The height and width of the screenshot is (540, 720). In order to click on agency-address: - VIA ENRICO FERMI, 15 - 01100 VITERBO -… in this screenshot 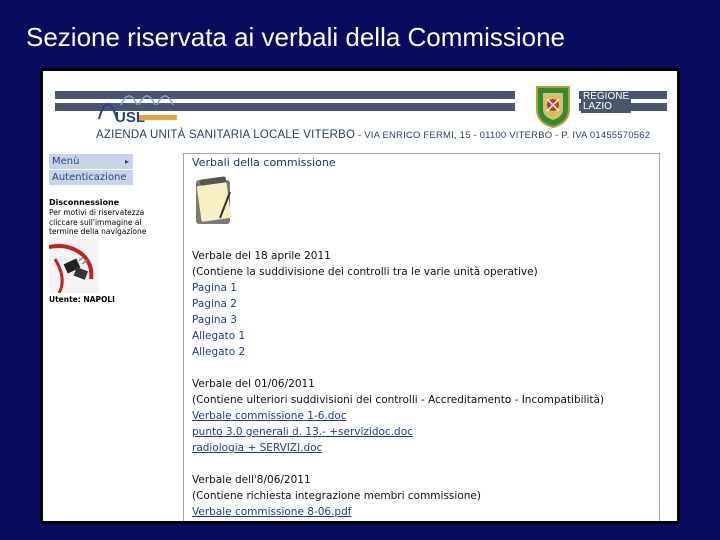, I will do `click(503, 135)`.